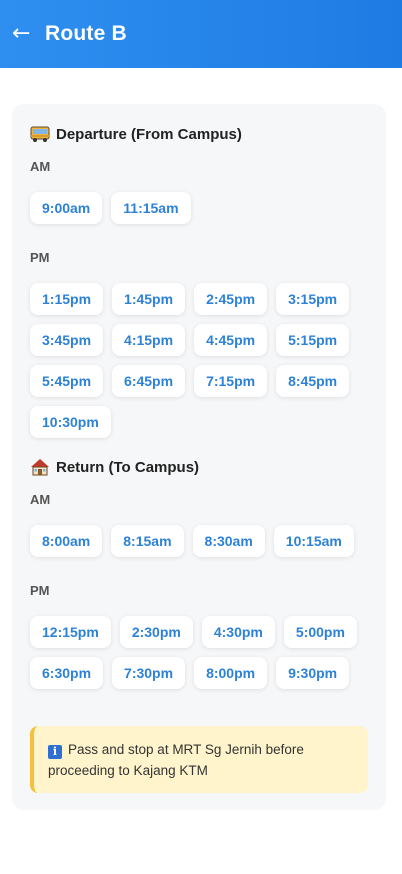 This screenshot has height=874, width=402. What do you see at coordinates (231, 381) in the screenshot?
I see `time-slot-button: 7:15pm` at bounding box center [231, 381].